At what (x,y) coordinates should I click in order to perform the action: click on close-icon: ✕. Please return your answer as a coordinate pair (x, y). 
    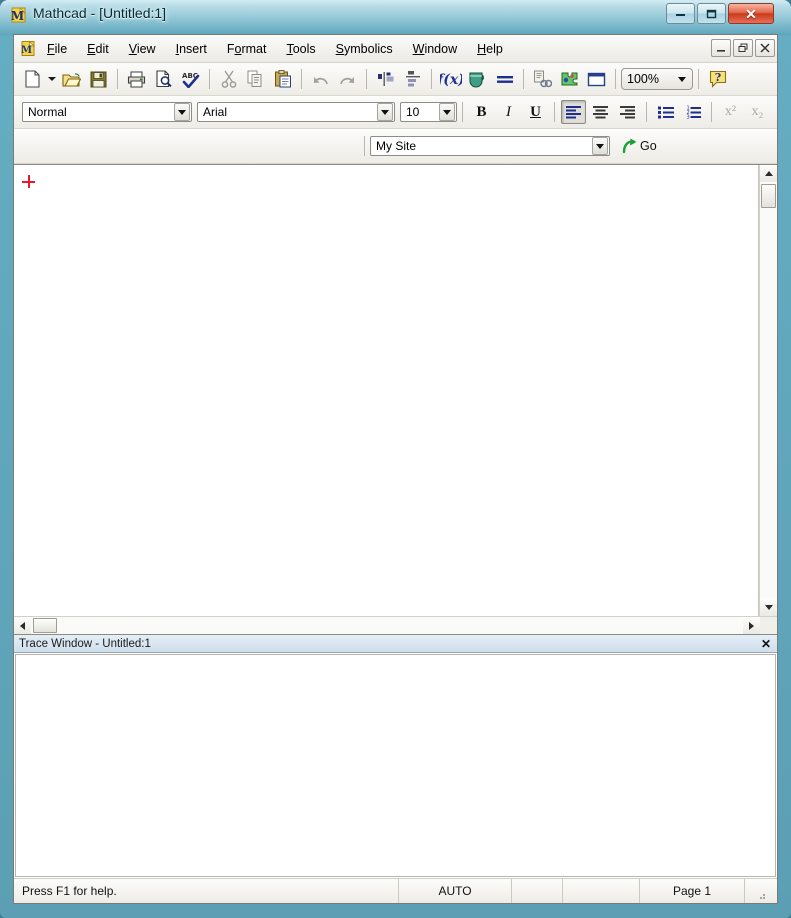
    Looking at the image, I should click on (766, 643).